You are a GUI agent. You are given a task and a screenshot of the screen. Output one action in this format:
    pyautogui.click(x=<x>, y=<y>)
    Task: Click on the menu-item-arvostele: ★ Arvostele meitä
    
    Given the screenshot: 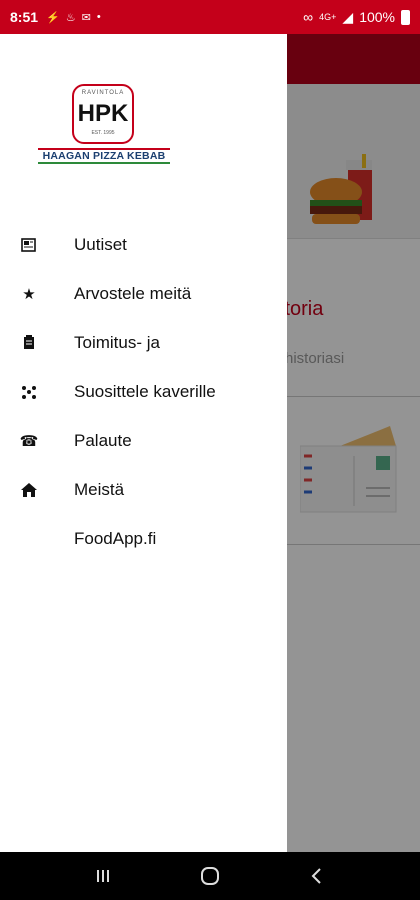 What is the action you would take?
    pyautogui.click(x=143, y=293)
    